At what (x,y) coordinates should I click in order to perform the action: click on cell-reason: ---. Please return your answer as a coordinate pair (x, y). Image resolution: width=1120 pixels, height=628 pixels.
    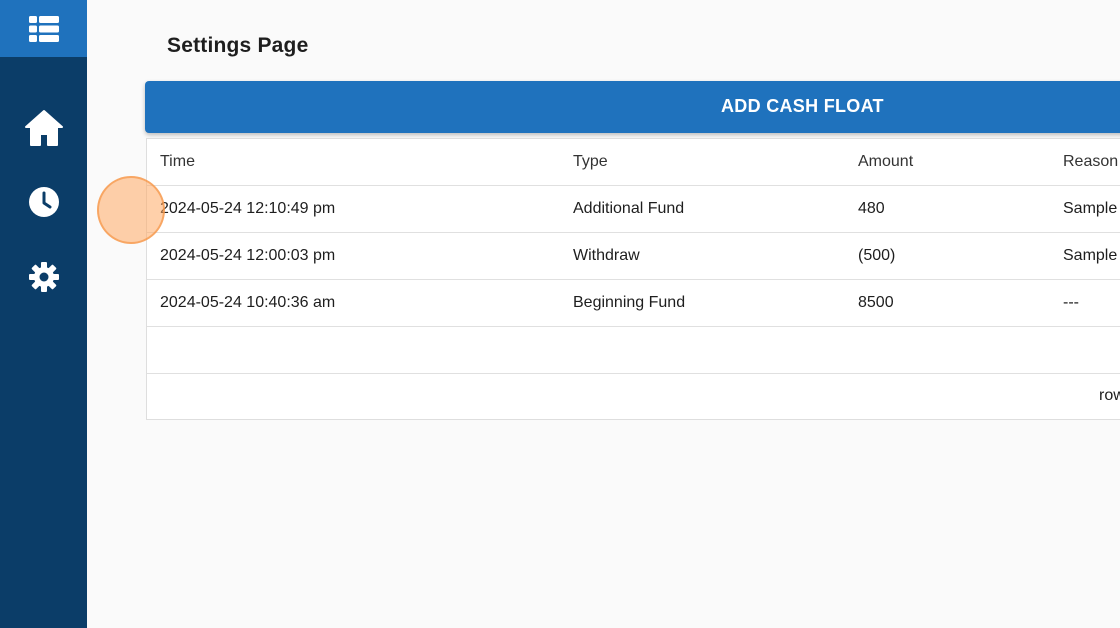
    Looking at the image, I should click on (1071, 302).